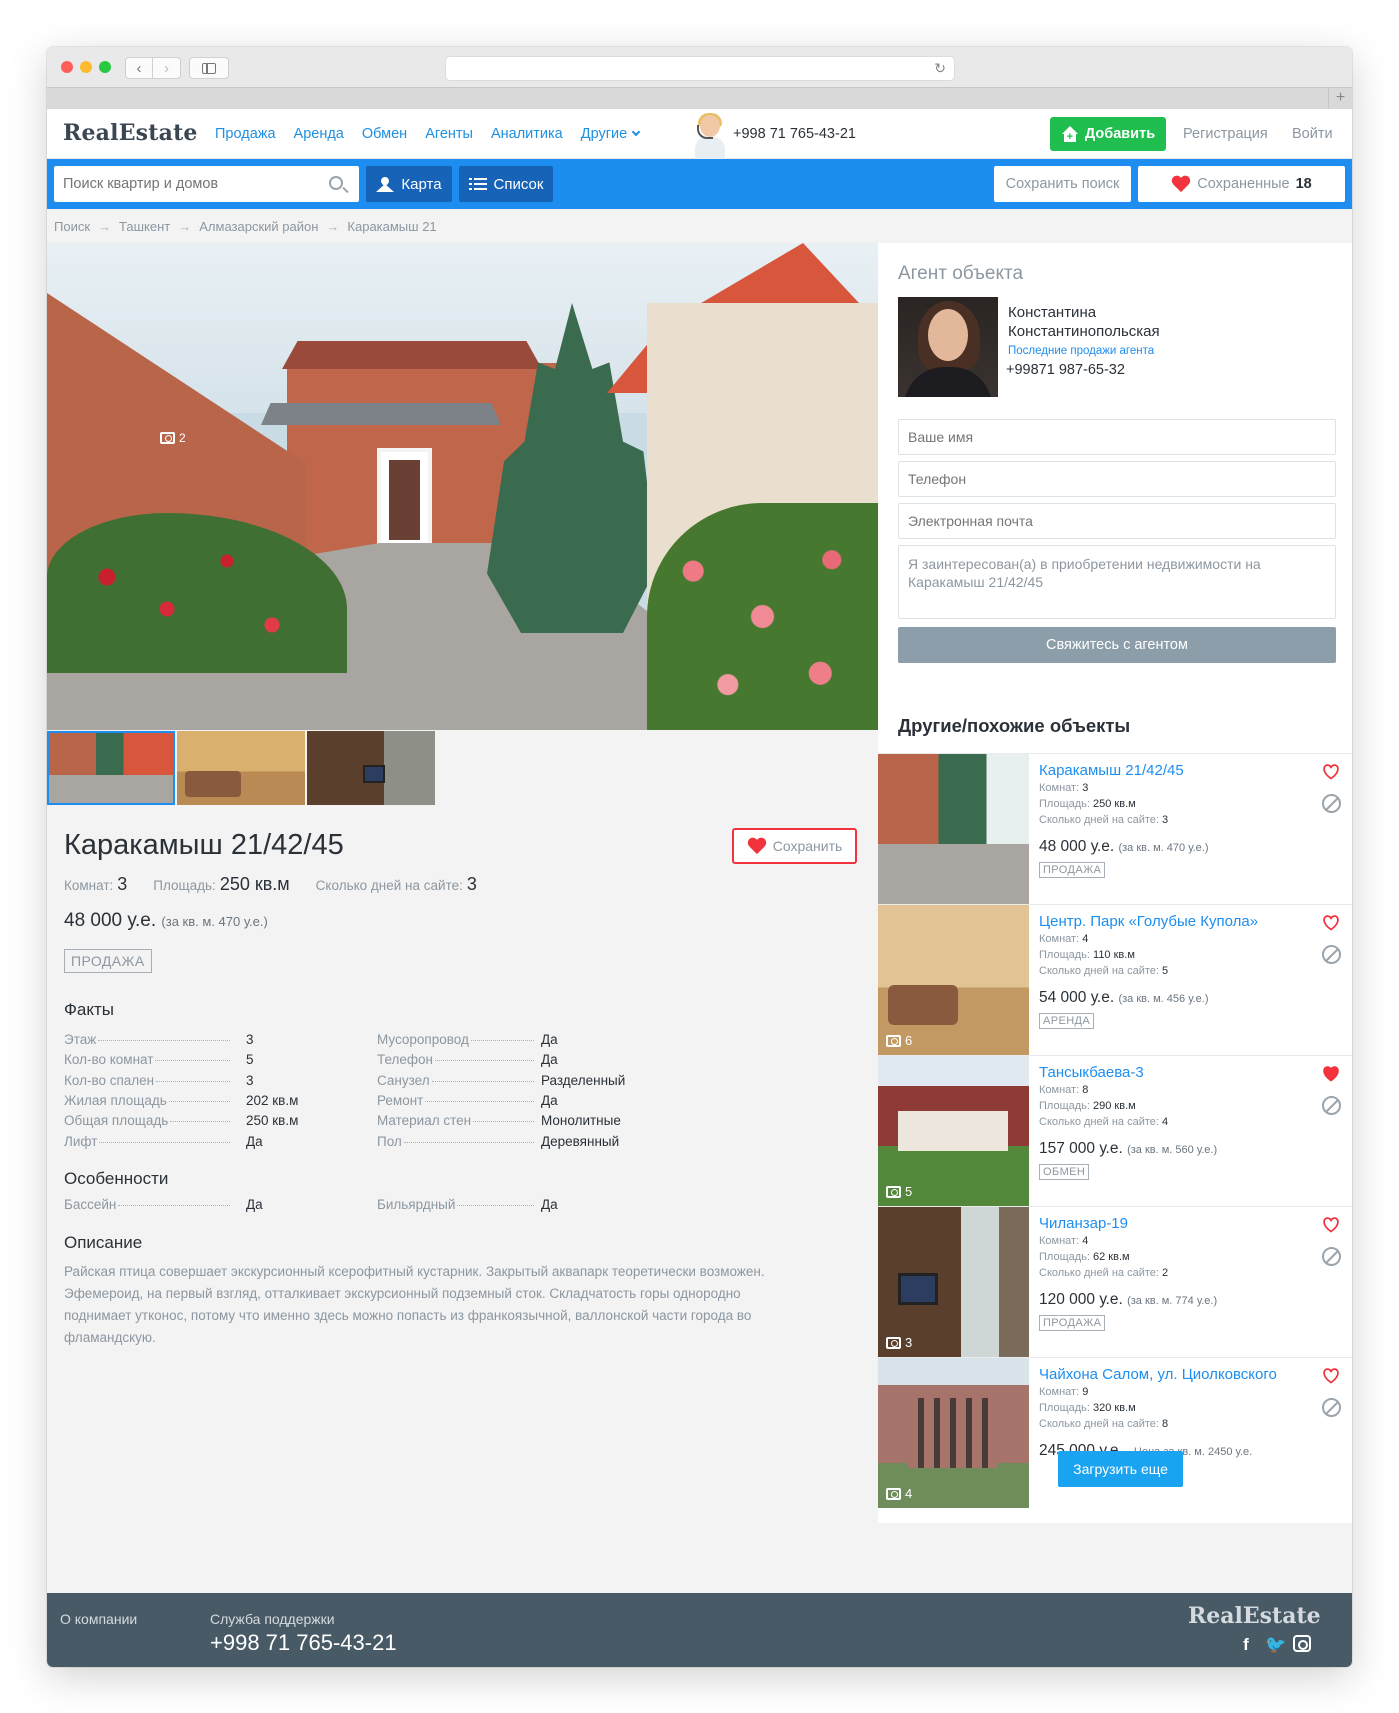 The width and height of the screenshot is (1399, 1713). I want to click on forward-arrow-icon: ›, so click(167, 68).